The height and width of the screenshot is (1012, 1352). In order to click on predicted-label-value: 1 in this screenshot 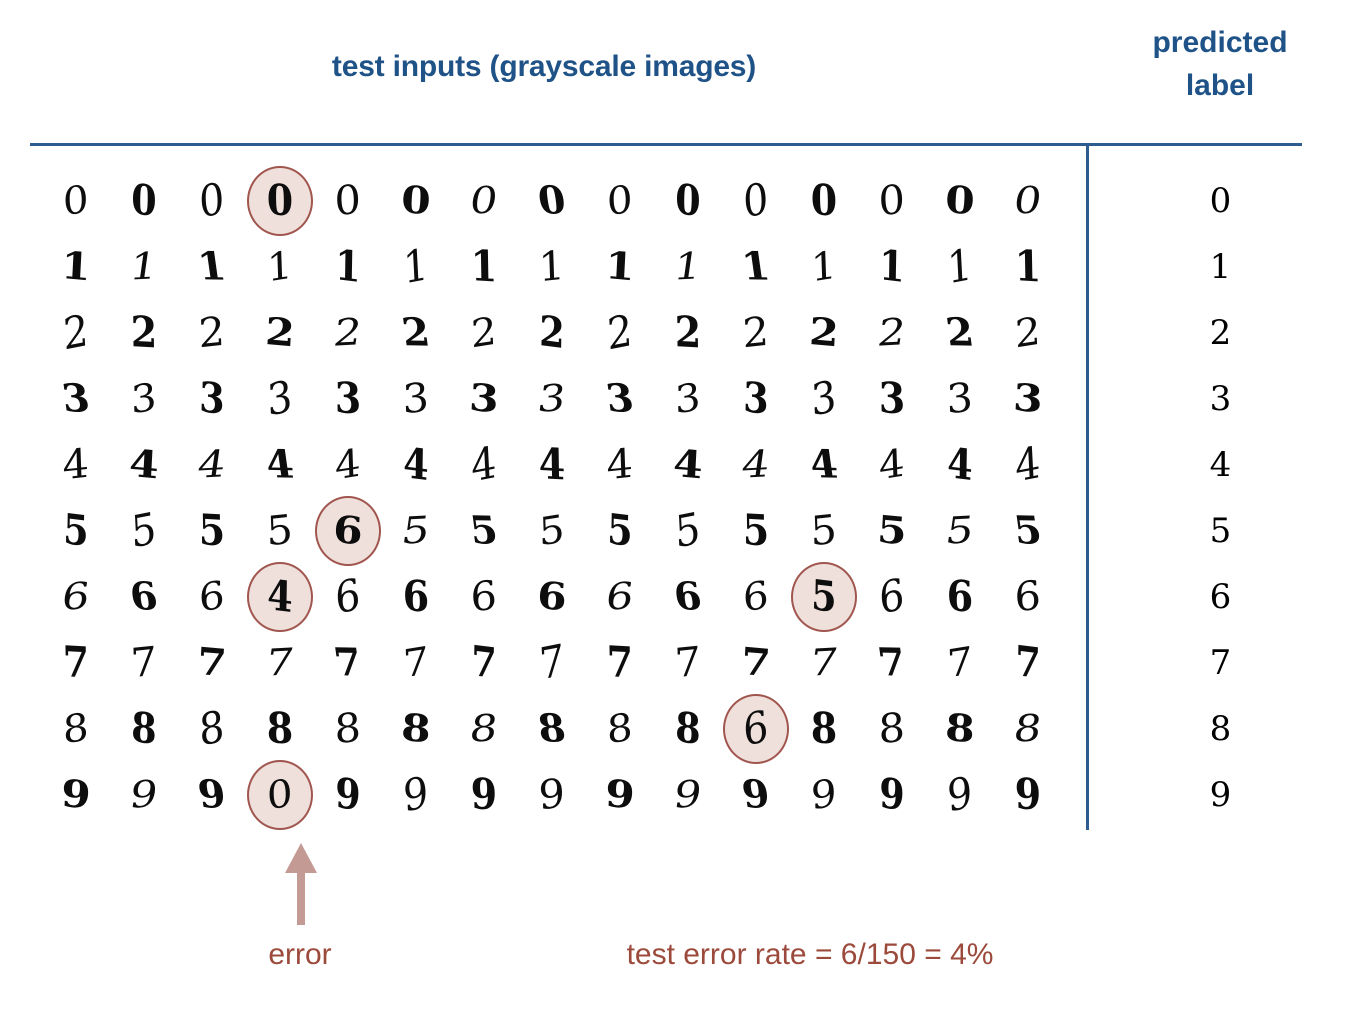, I will do `click(1220, 267)`.